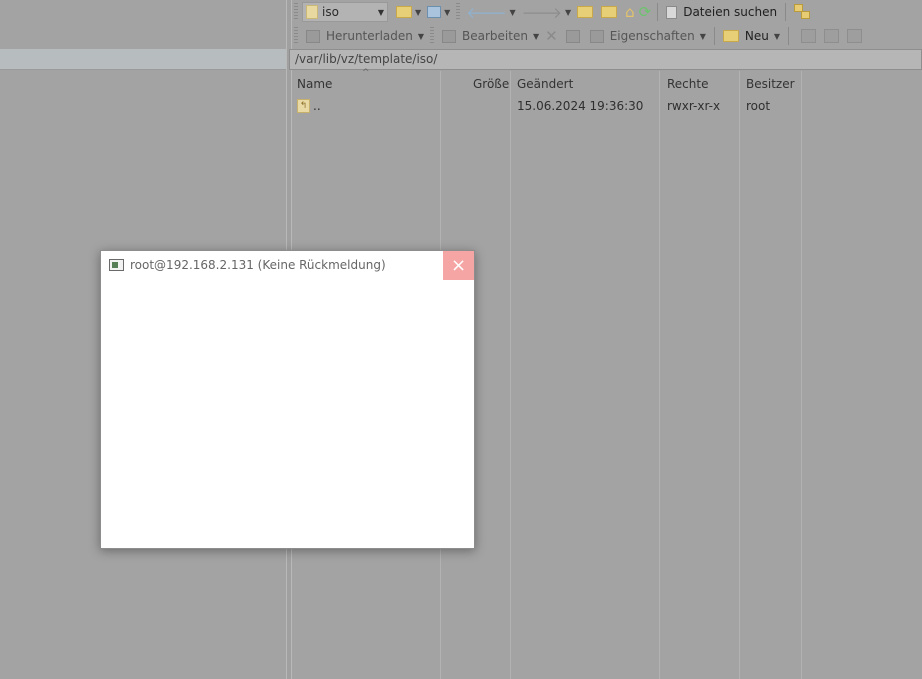 This screenshot has width=922, height=679. What do you see at coordinates (770, 84) in the screenshot?
I see `column-header-owner: Besitzer` at bounding box center [770, 84].